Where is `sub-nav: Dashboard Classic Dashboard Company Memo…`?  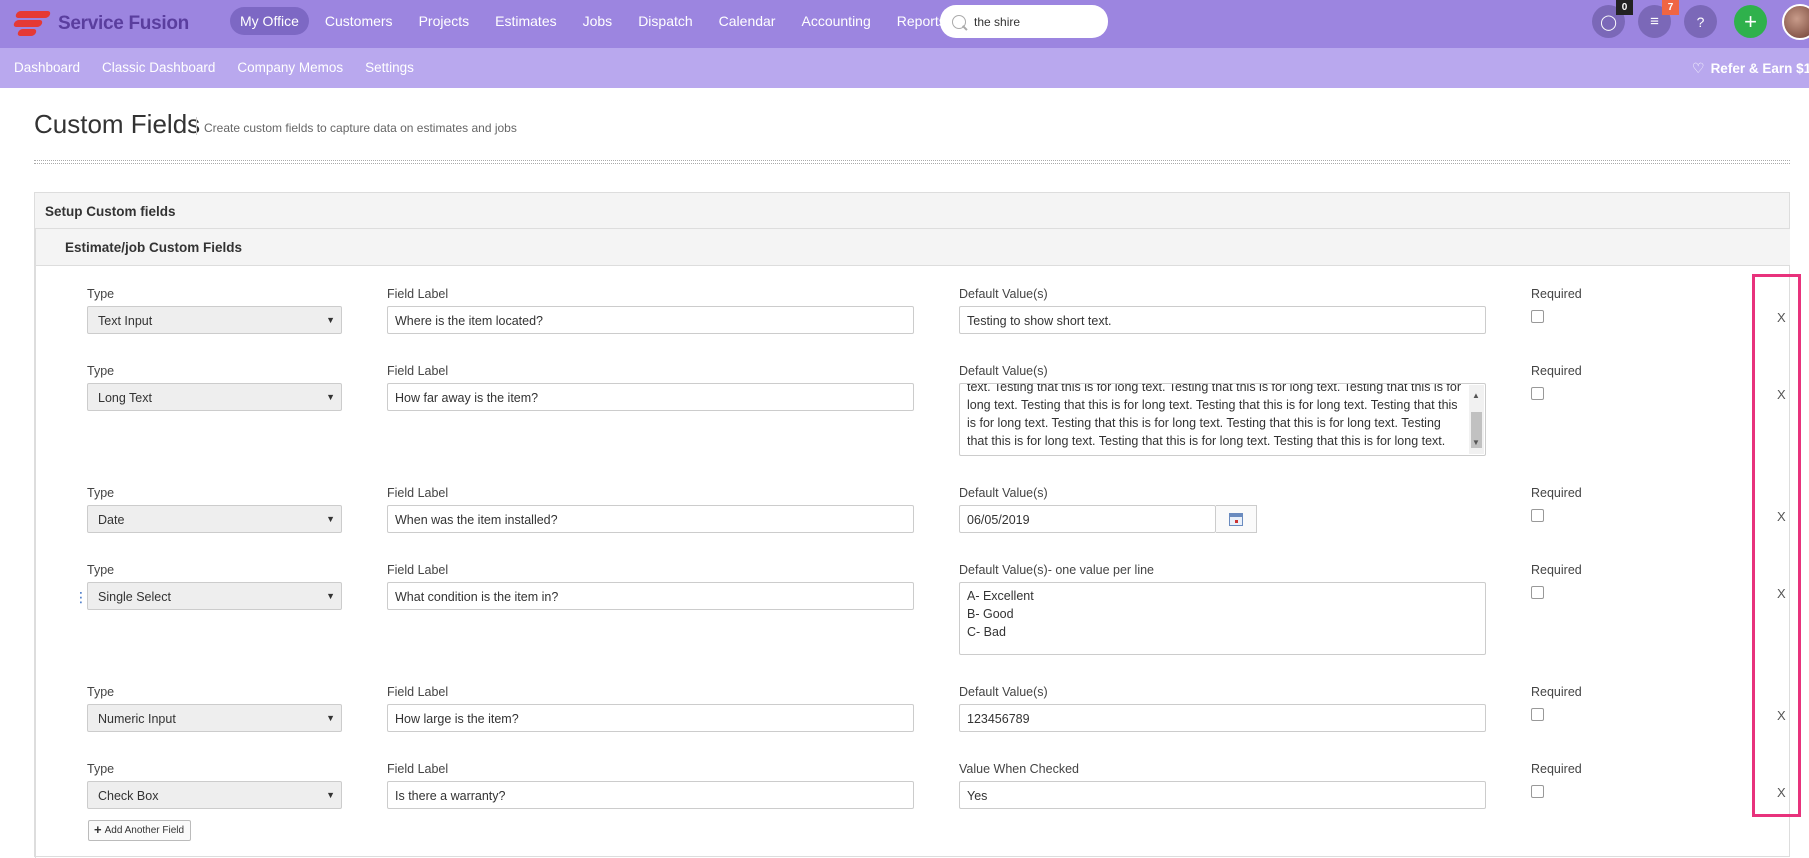 sub-nav: Dashboard Classic Dashboard Company Memo… is located at coordinates (214, 67).